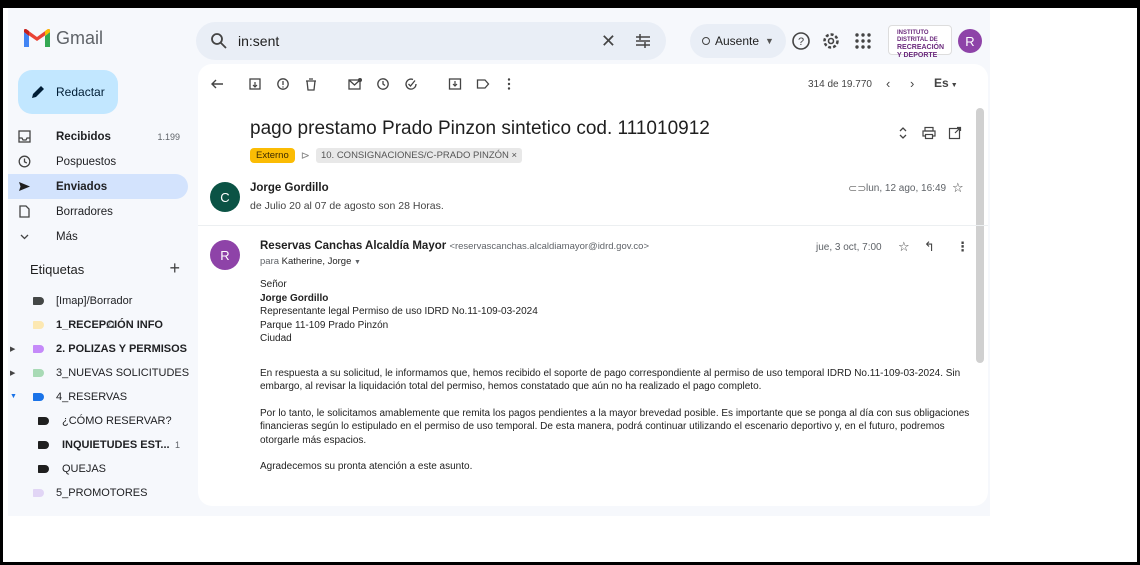 This screenshot has height=565, width=1140. What do you see at coordinates (305, 155) in the screenshot?
I see `importance-marker-icon: ⊳` at bounding box center [305, 155].